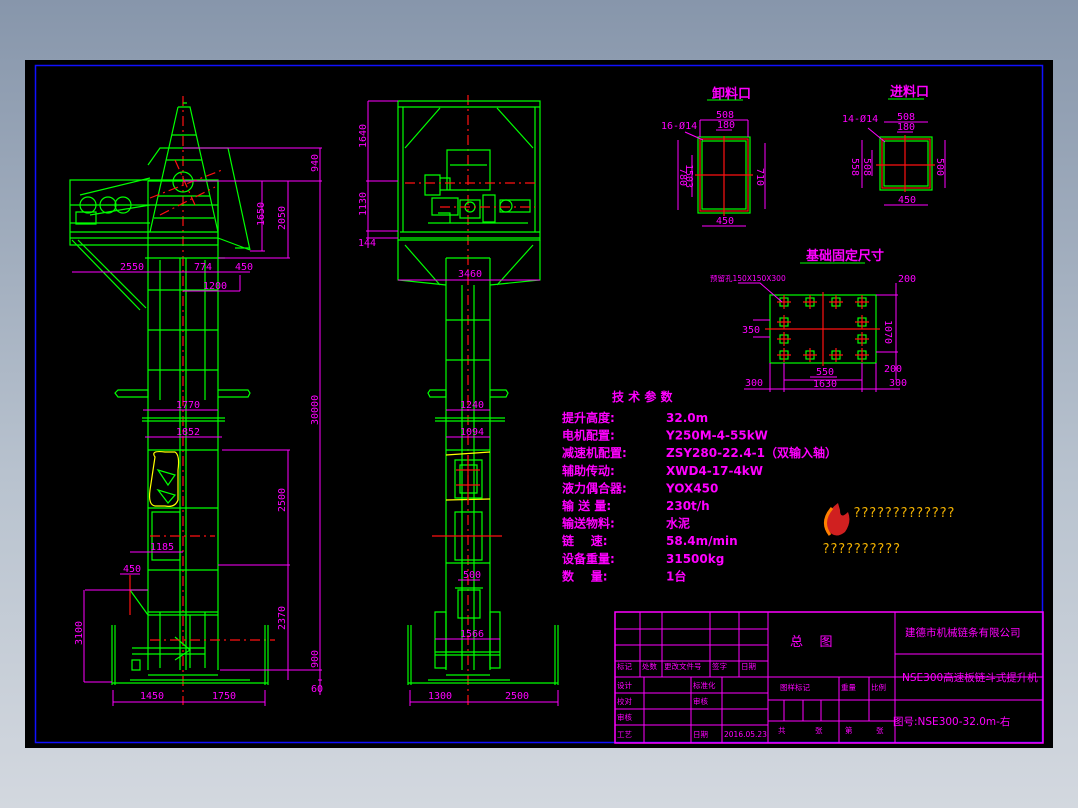  Describe the element at coordinates (363, 136) in the screenshot. I see `dim-1640: 1640` at that location.